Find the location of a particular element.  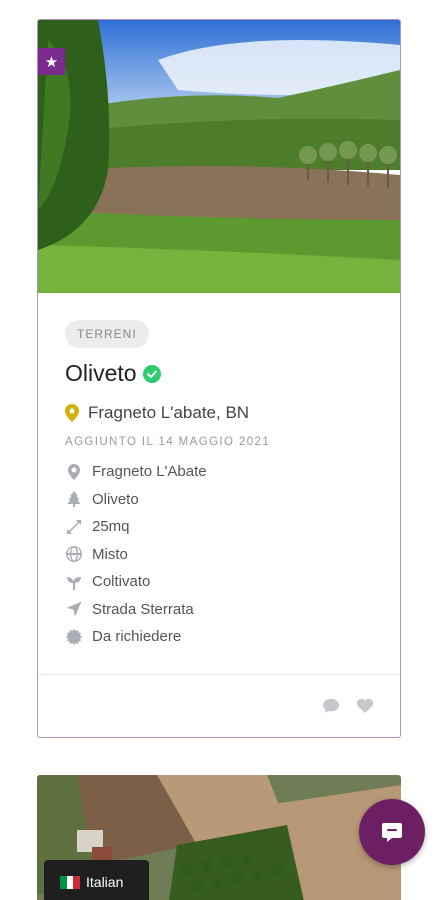

location-row: Fragneto L'abate, BN is located at coordinates (222, 413).